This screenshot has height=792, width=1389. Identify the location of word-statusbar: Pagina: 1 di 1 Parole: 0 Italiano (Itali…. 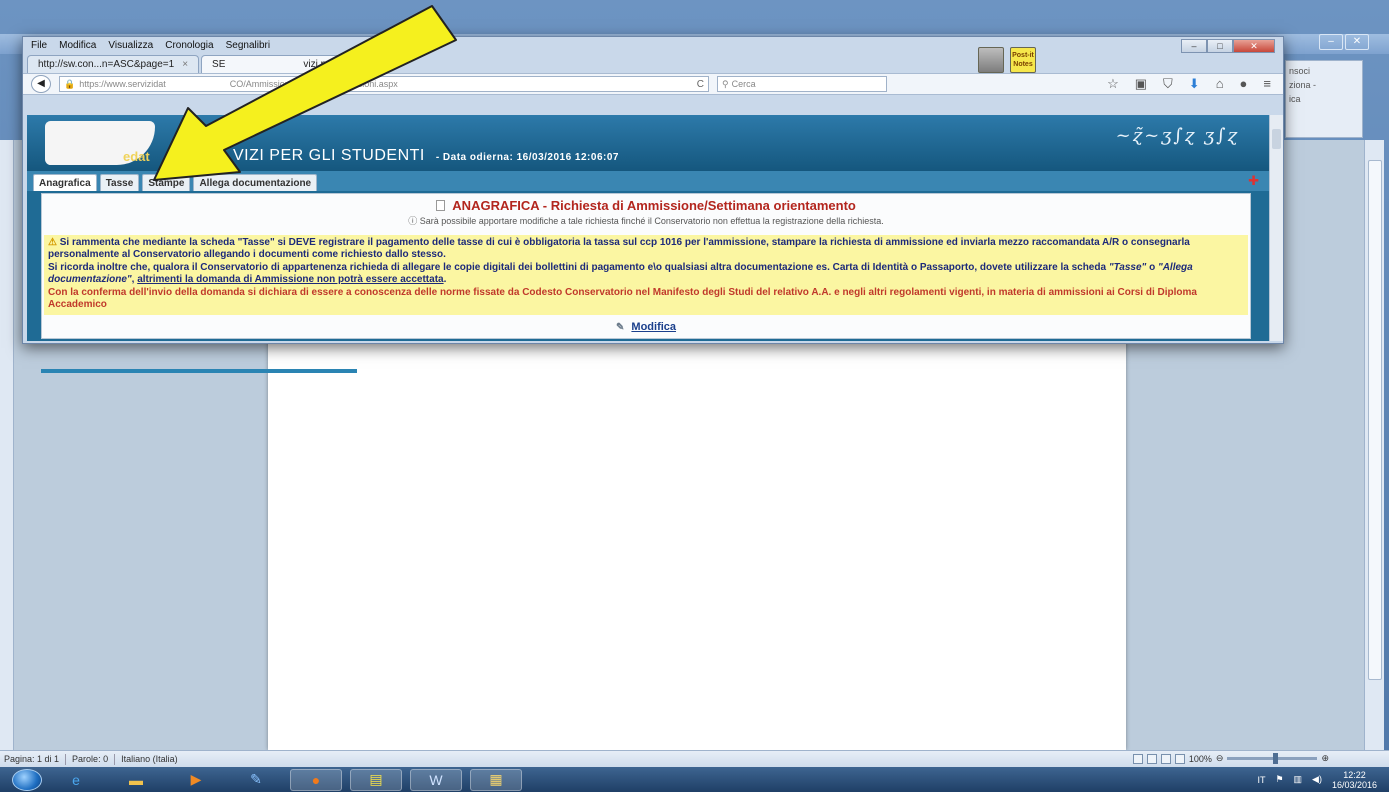
(694, 758).